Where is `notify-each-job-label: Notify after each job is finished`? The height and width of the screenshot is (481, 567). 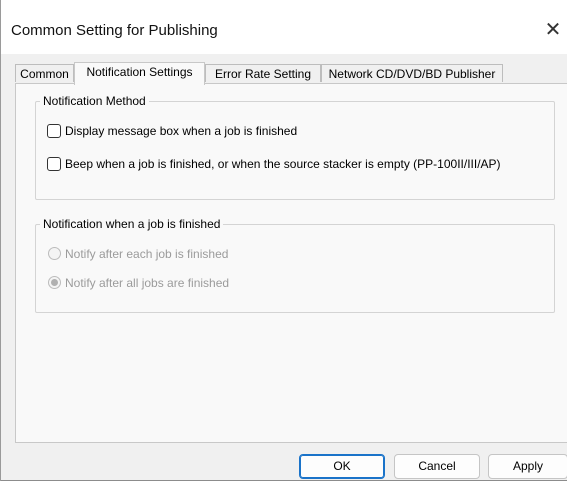
notify-each-job-label: Notify after each job is finished is located at coordinates (146, 254).